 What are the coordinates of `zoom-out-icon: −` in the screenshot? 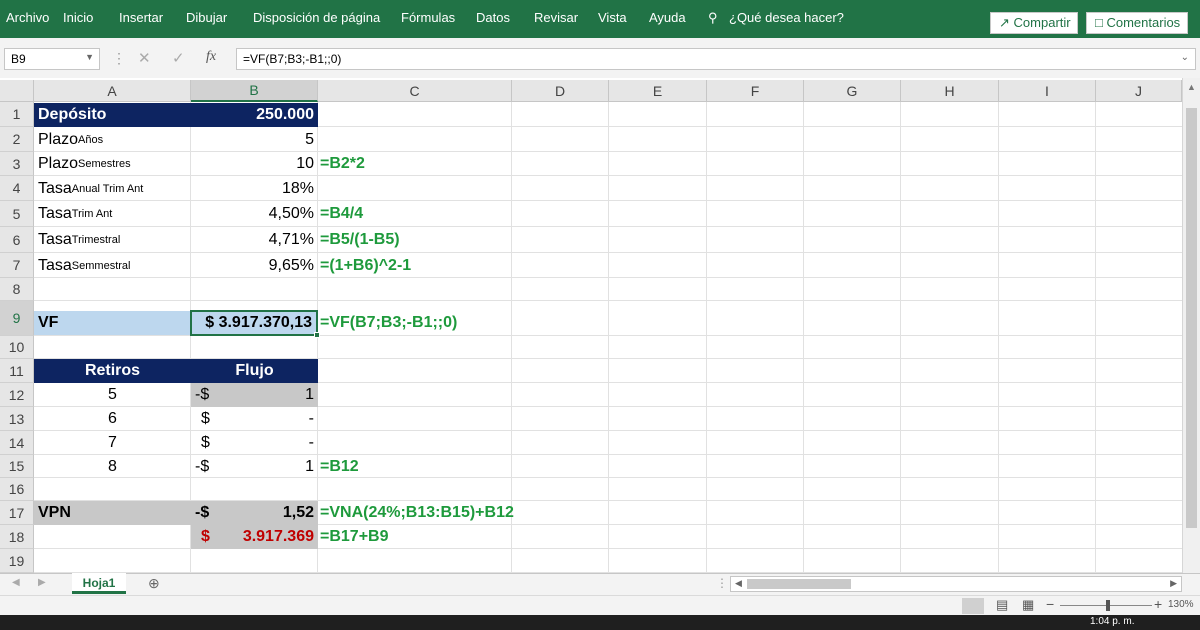 It's located at (1050, 604).